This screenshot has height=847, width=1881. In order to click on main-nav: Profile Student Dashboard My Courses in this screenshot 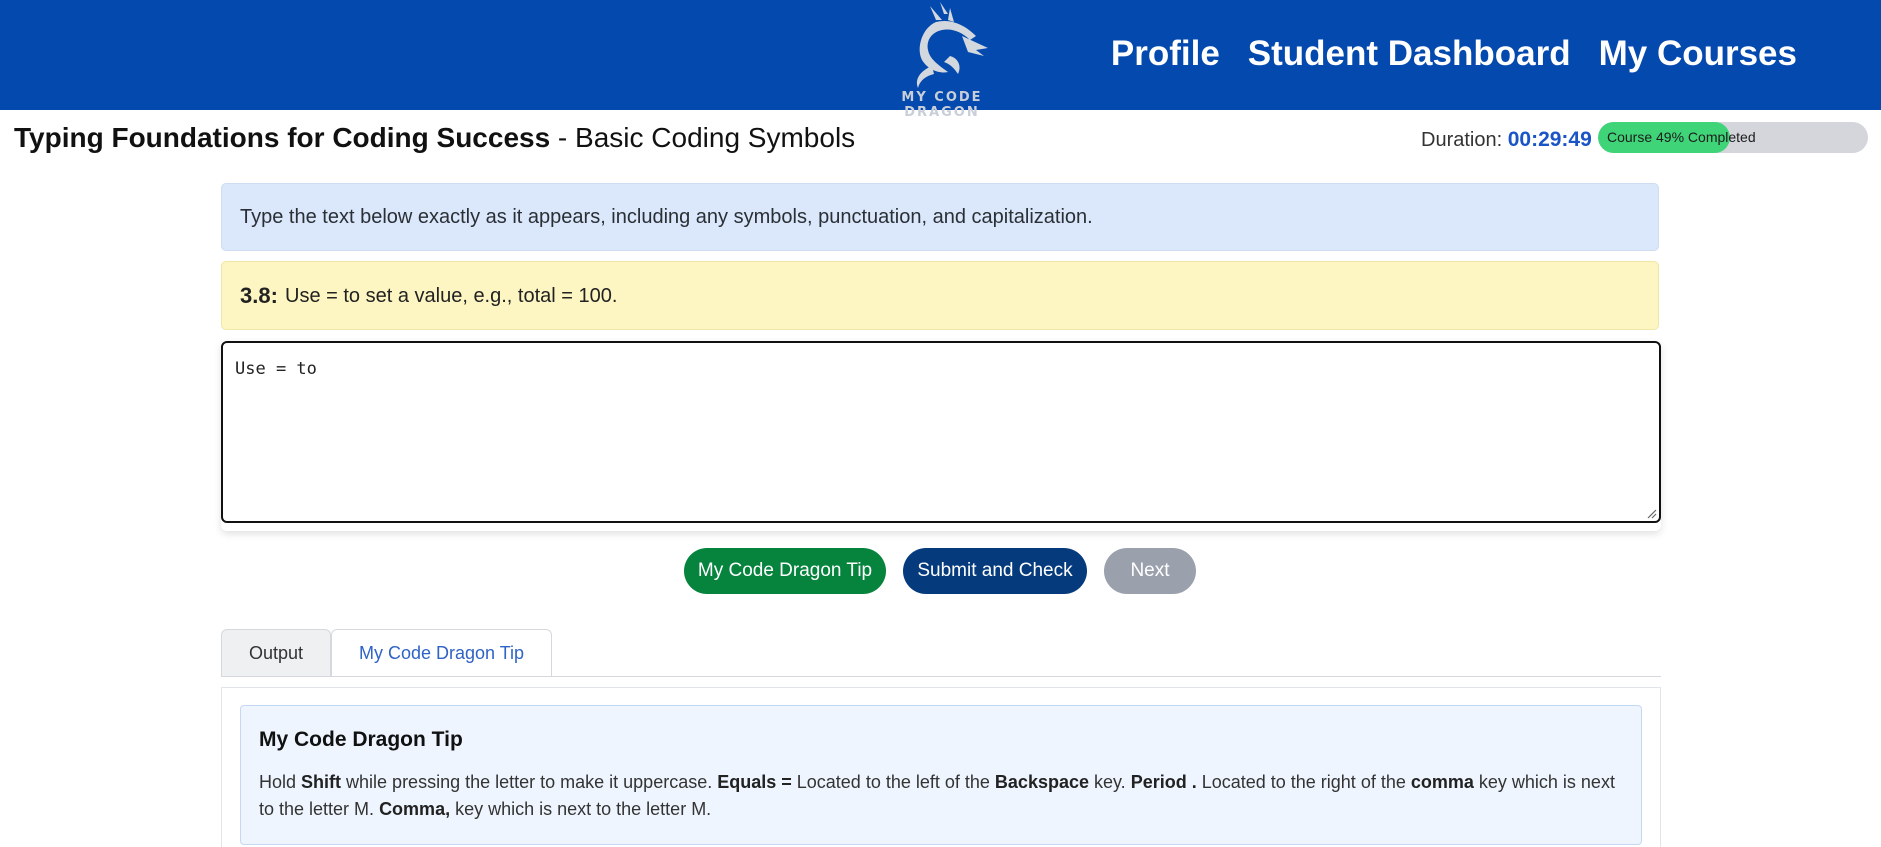, I will do `click(1454, 54)`.